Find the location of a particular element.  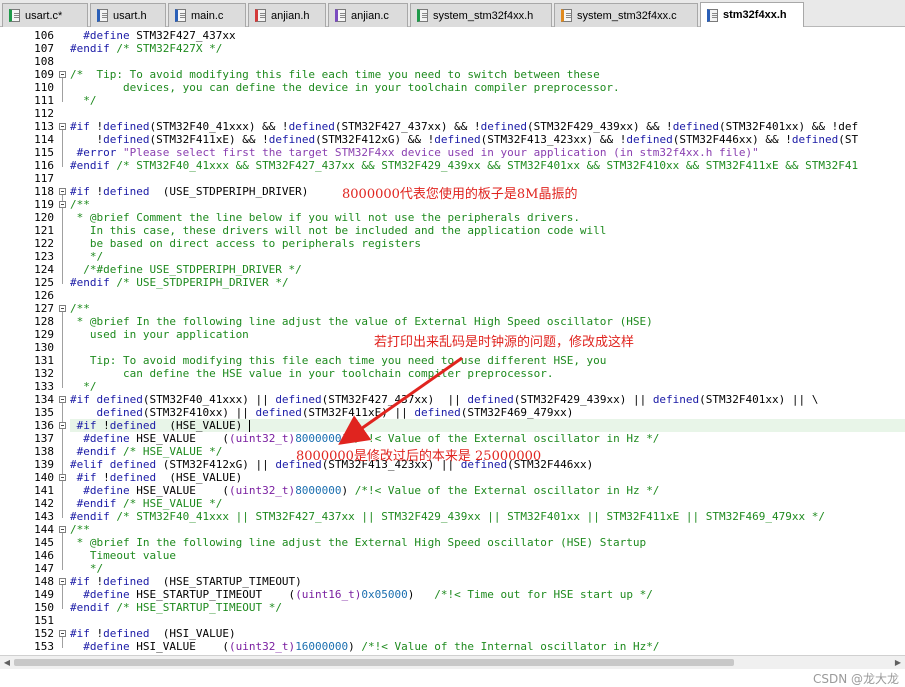

line-number: 120 is located at coordinates (44, 217).